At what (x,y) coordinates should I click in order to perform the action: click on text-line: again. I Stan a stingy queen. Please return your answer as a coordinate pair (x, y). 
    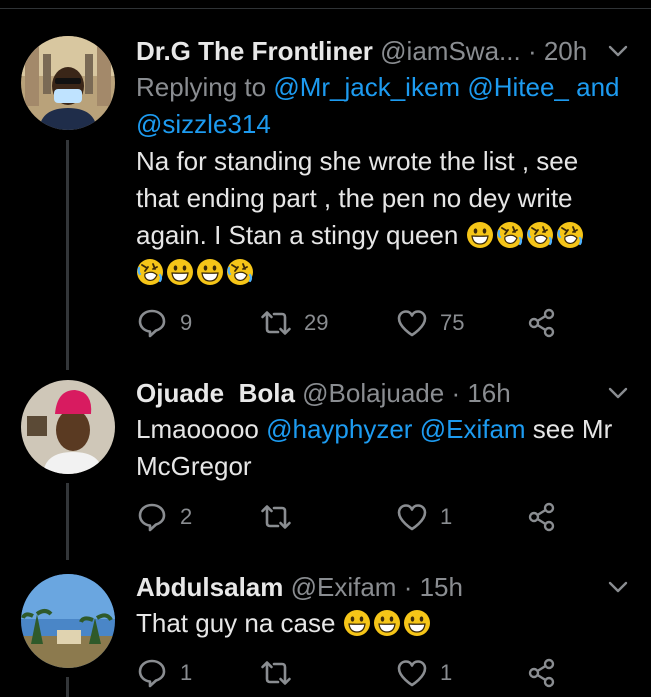
    Looking at the image, I should click on (297, 235).